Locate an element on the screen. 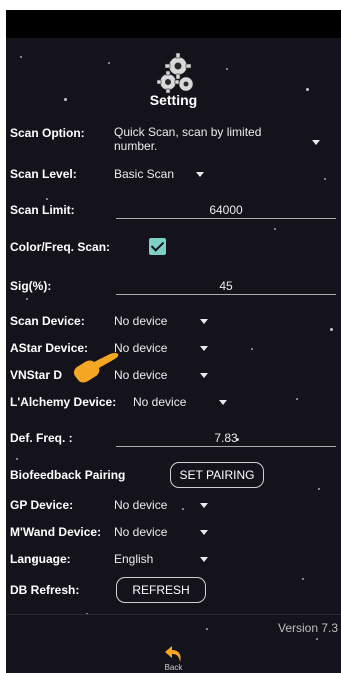 Image resolution: width=341 pixels, height=673 pixels. sig-input: 45 is located at coordinates (226, 286).